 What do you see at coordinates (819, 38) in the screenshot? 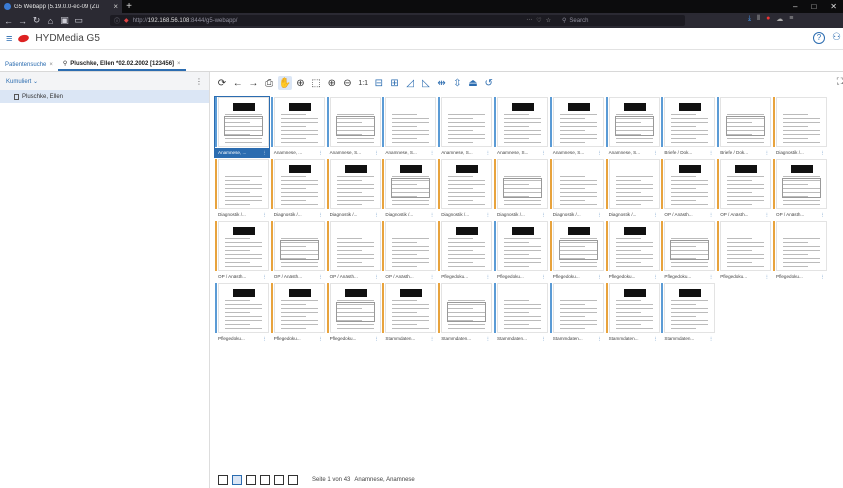
I see `help-icon: ?` at bounding box center [819, 38].